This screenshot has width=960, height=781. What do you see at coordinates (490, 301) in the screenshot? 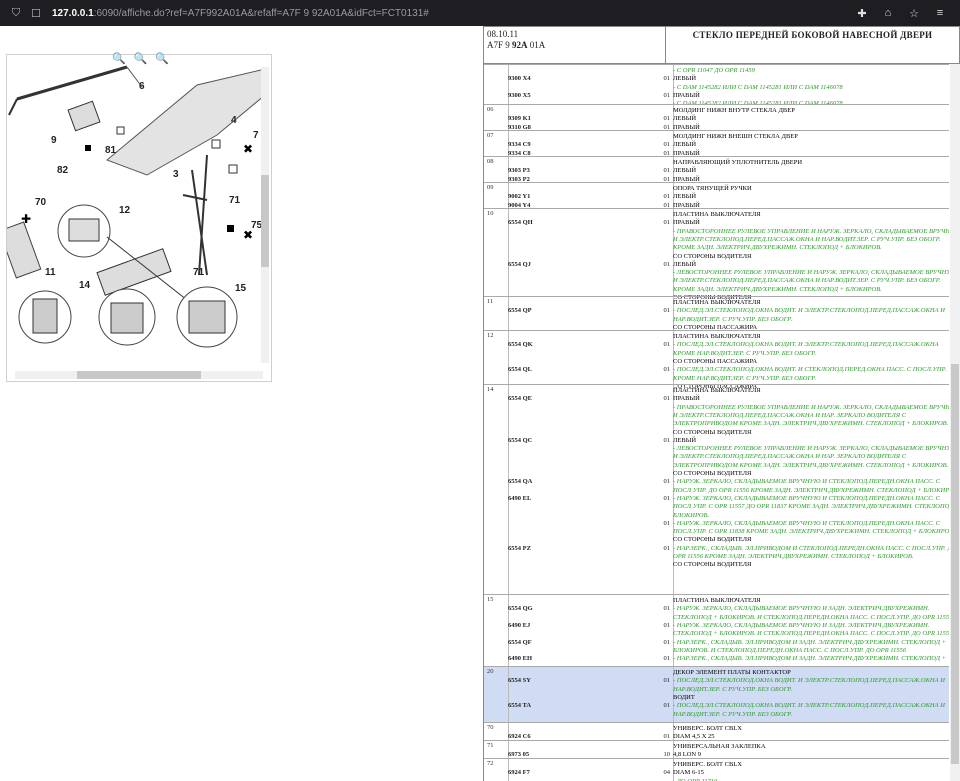
I see `item-number: 11` at bounding box center [490, 301].